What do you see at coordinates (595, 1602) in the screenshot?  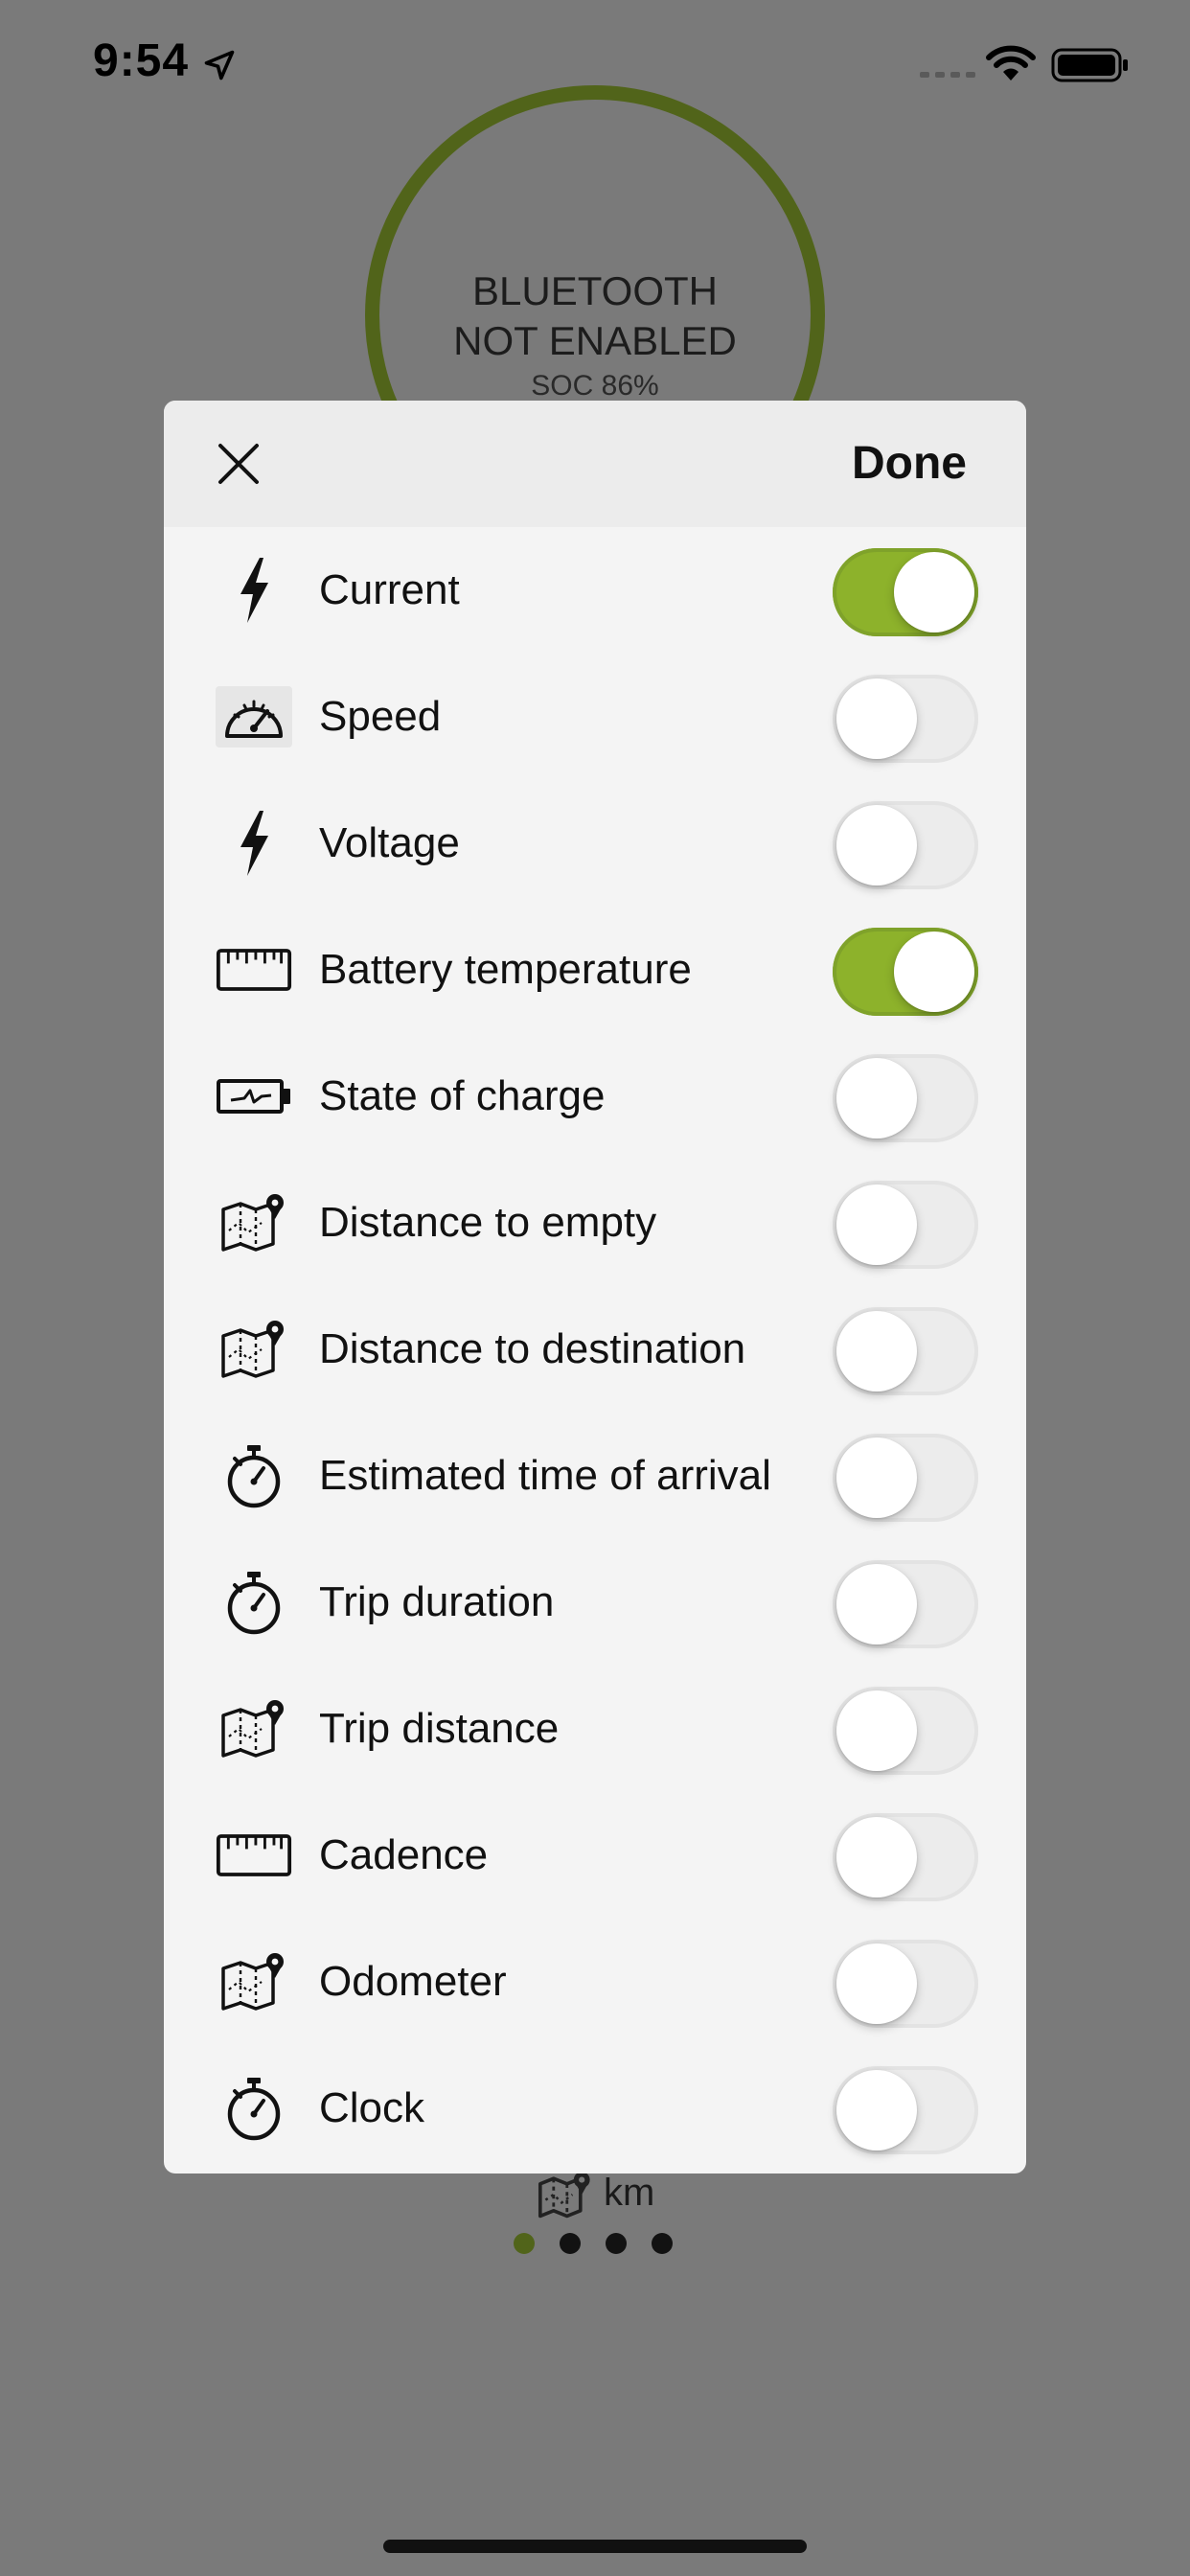 I see `list-item: Trip duration` at bounding box center [595, 1602].